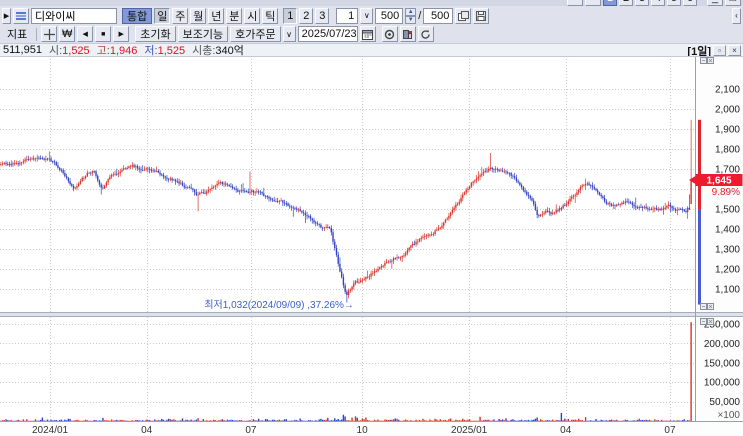 This screenshot has width=743, height=436. Describe the element at coordinates (411, 19) in the screenshot. I see `step-down-icon: ▼` at that location.